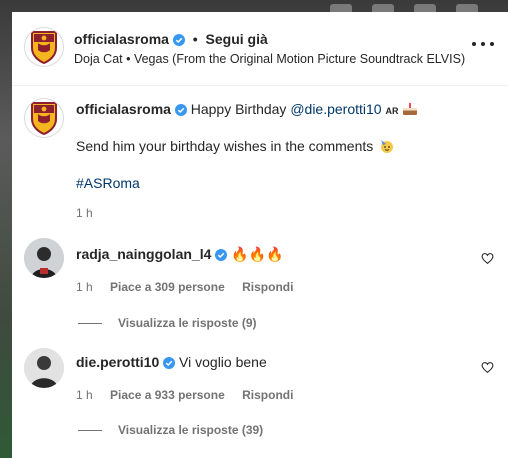 The width and height of the screenshot is (508, 458). I want to click on likes-count-link: Piace a 309 persone, so click(167, 287).